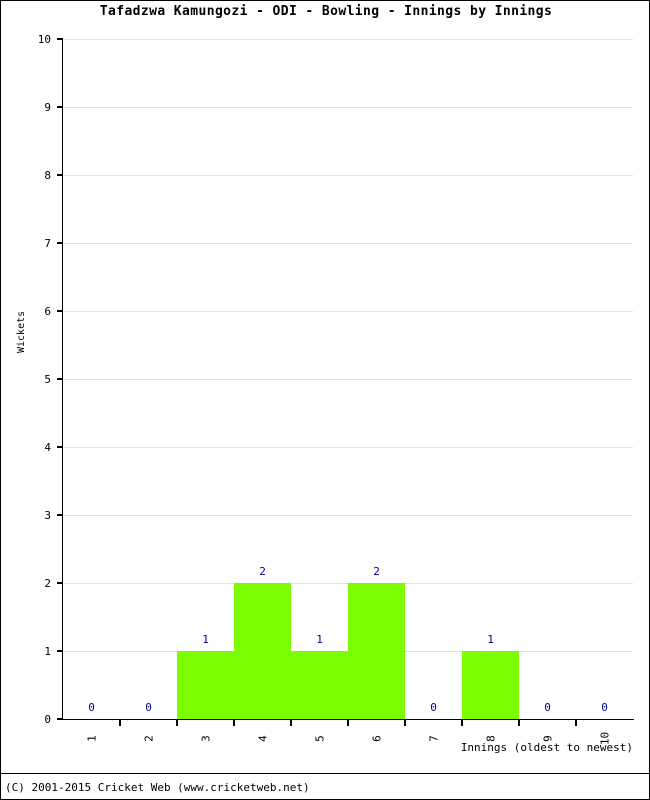 The image size is (650, 800). Describe the element at coordinates (91, 738) in the screenshot. I see `x-axis-tick-label: 1` at that location.